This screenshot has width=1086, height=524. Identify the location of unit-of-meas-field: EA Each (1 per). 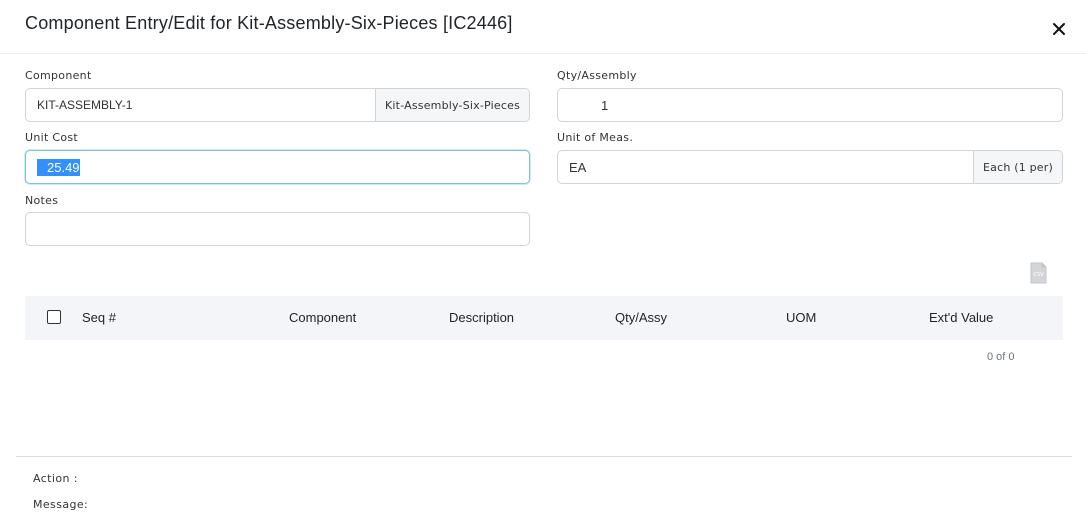
(810, 167).